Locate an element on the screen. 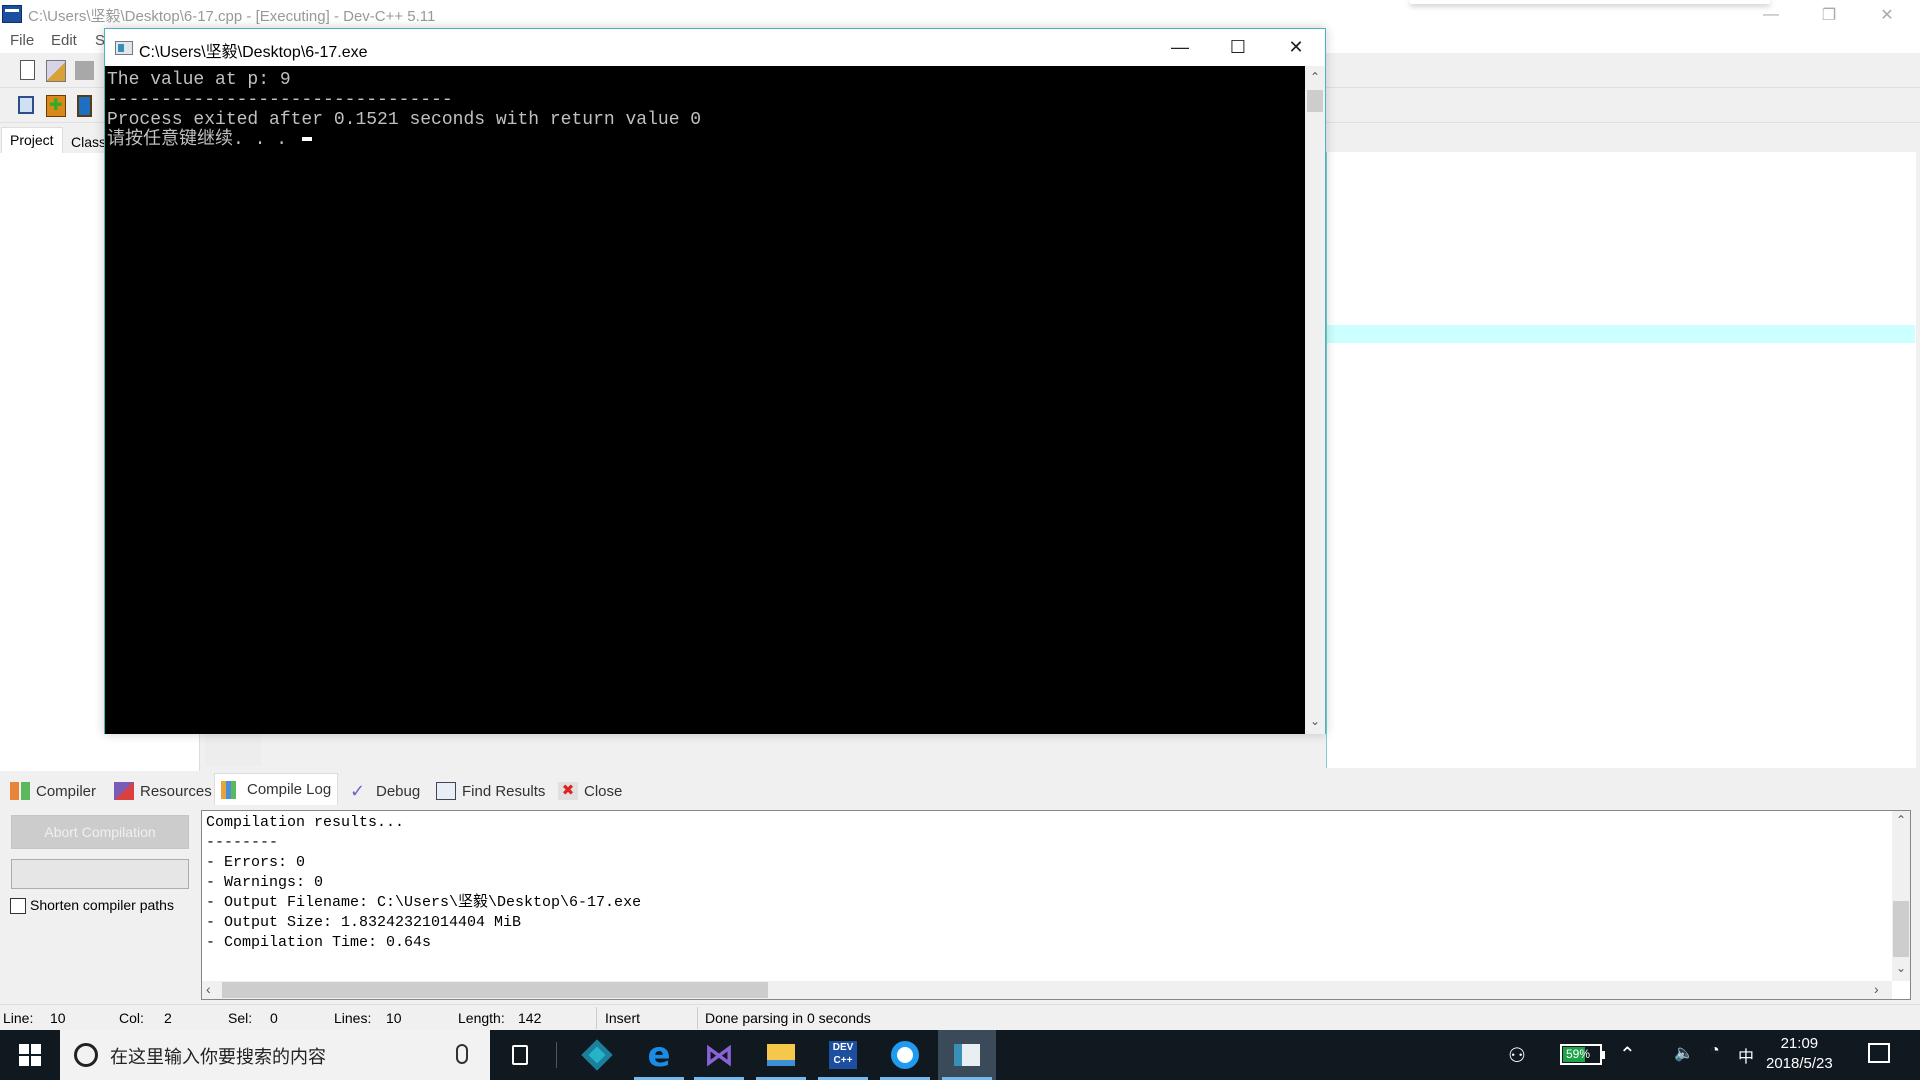 The image size is (1920, 1080). log-scroll-right-icon: › is located at coordinates (1876, 989).